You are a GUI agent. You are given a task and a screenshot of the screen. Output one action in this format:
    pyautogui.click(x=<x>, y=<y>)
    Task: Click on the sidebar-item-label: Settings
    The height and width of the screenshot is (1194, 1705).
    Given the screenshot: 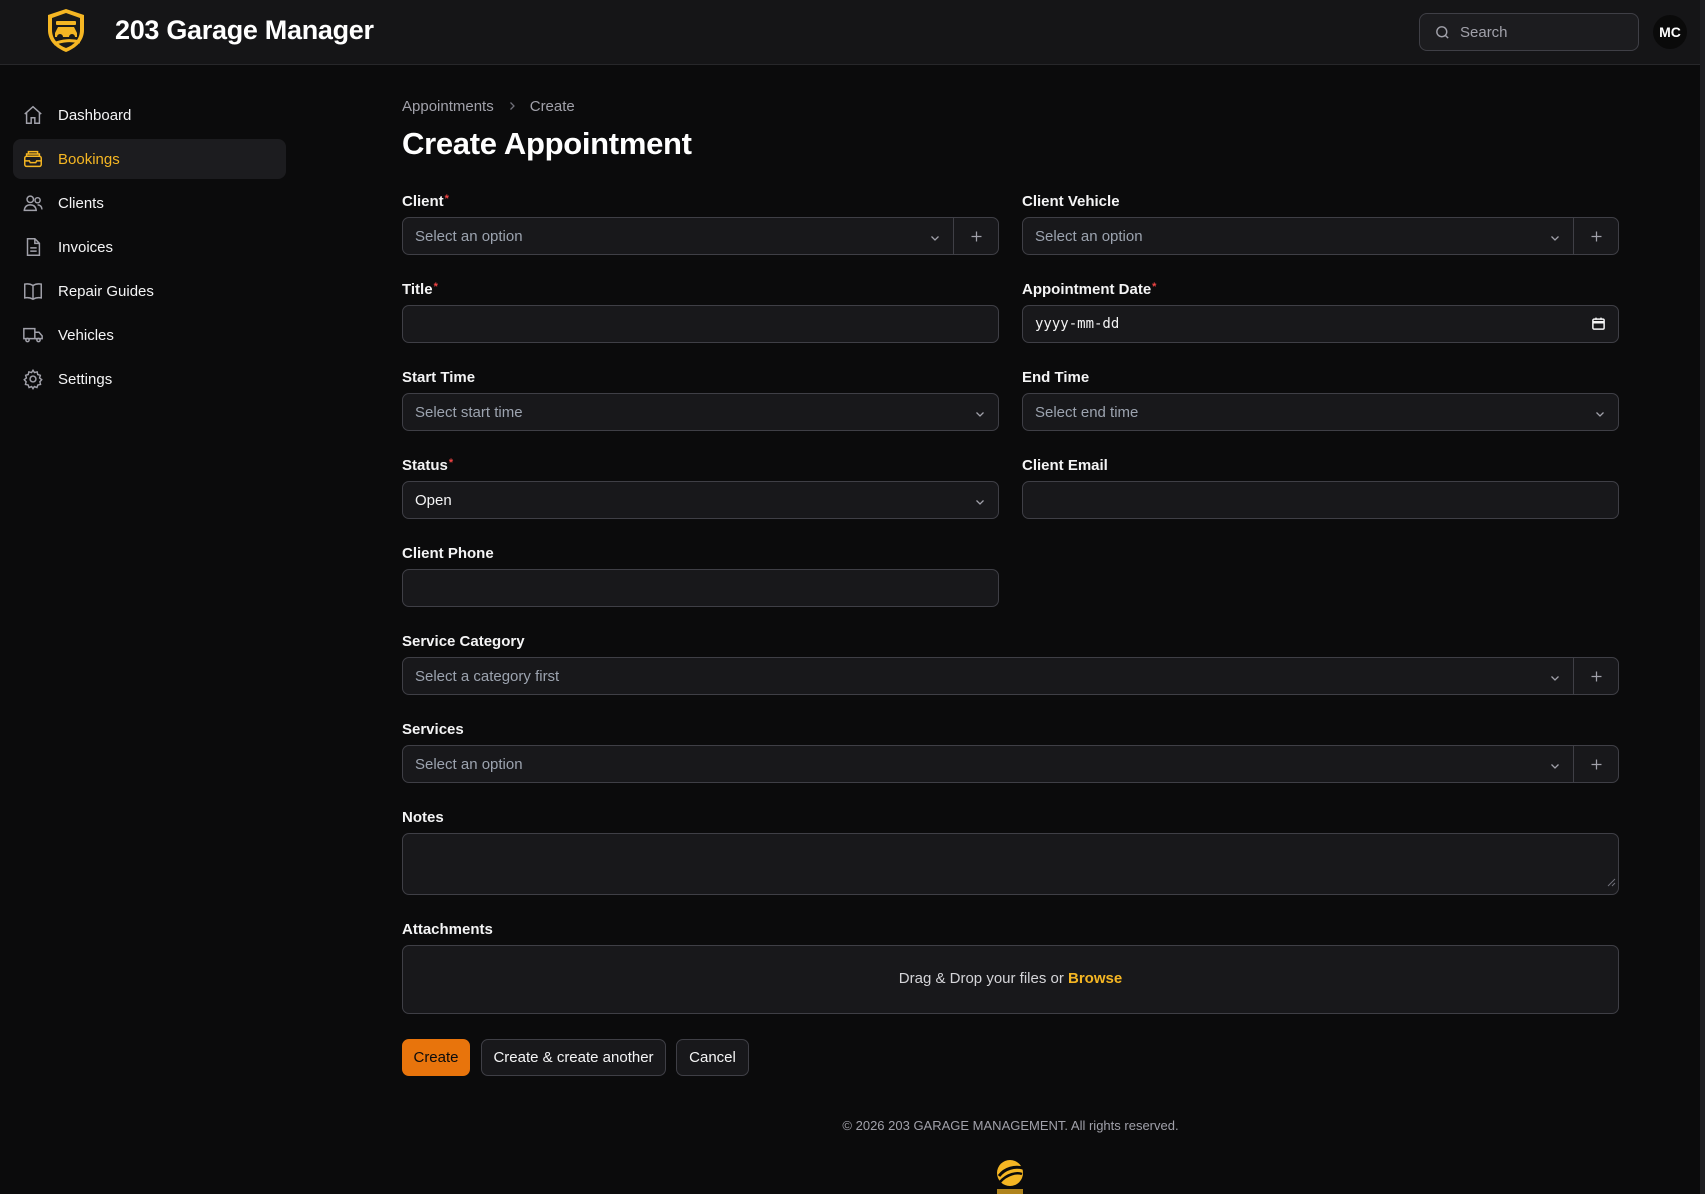 What is the action you would take?
    pyautogui.click(x=85, y=379)
    